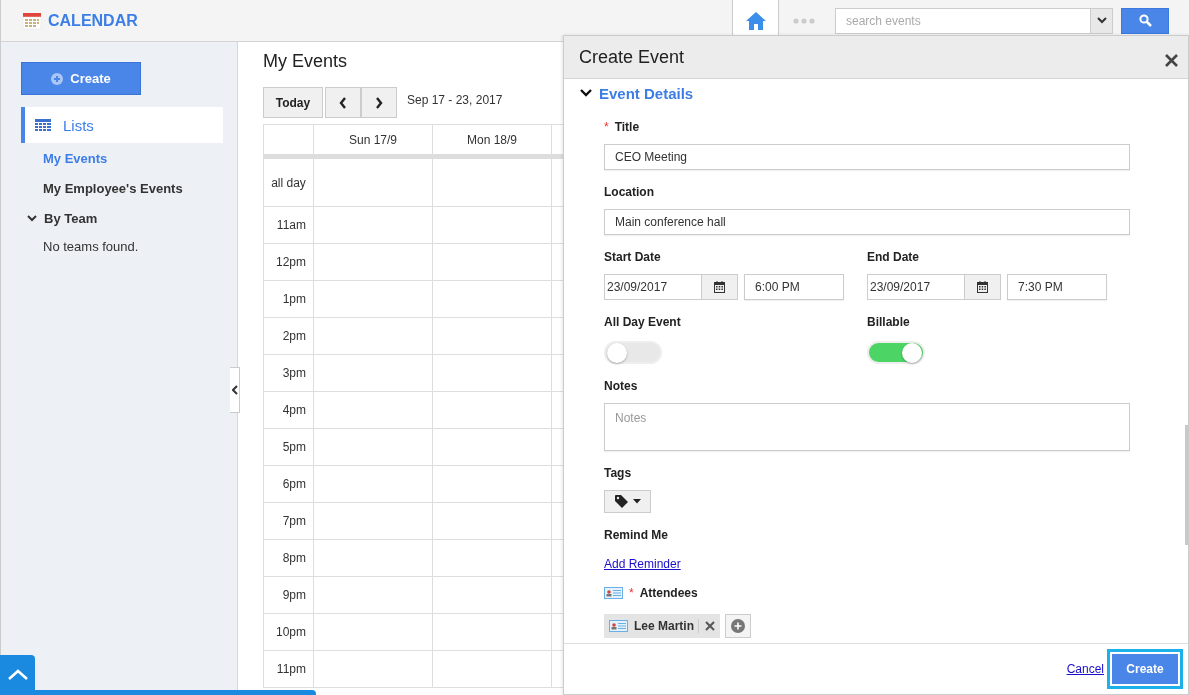 This screenshot has height=695, width=1189. I want to click on chevron-up-icon, so click(17, 675).